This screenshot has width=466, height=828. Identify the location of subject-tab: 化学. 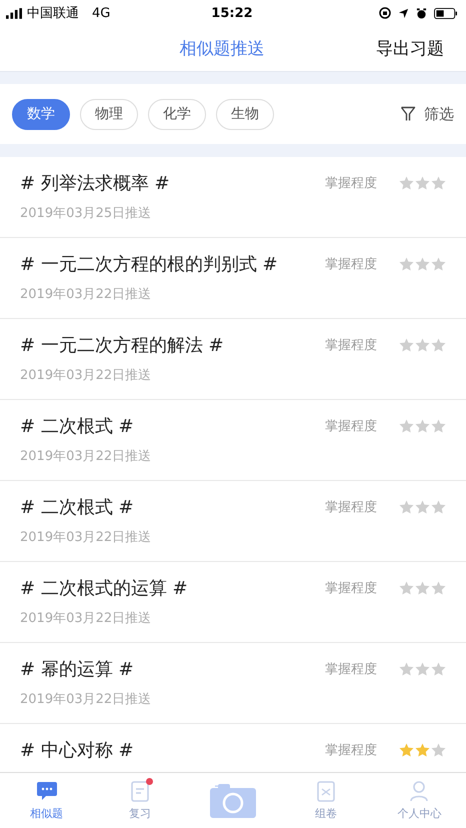
(177, 114).